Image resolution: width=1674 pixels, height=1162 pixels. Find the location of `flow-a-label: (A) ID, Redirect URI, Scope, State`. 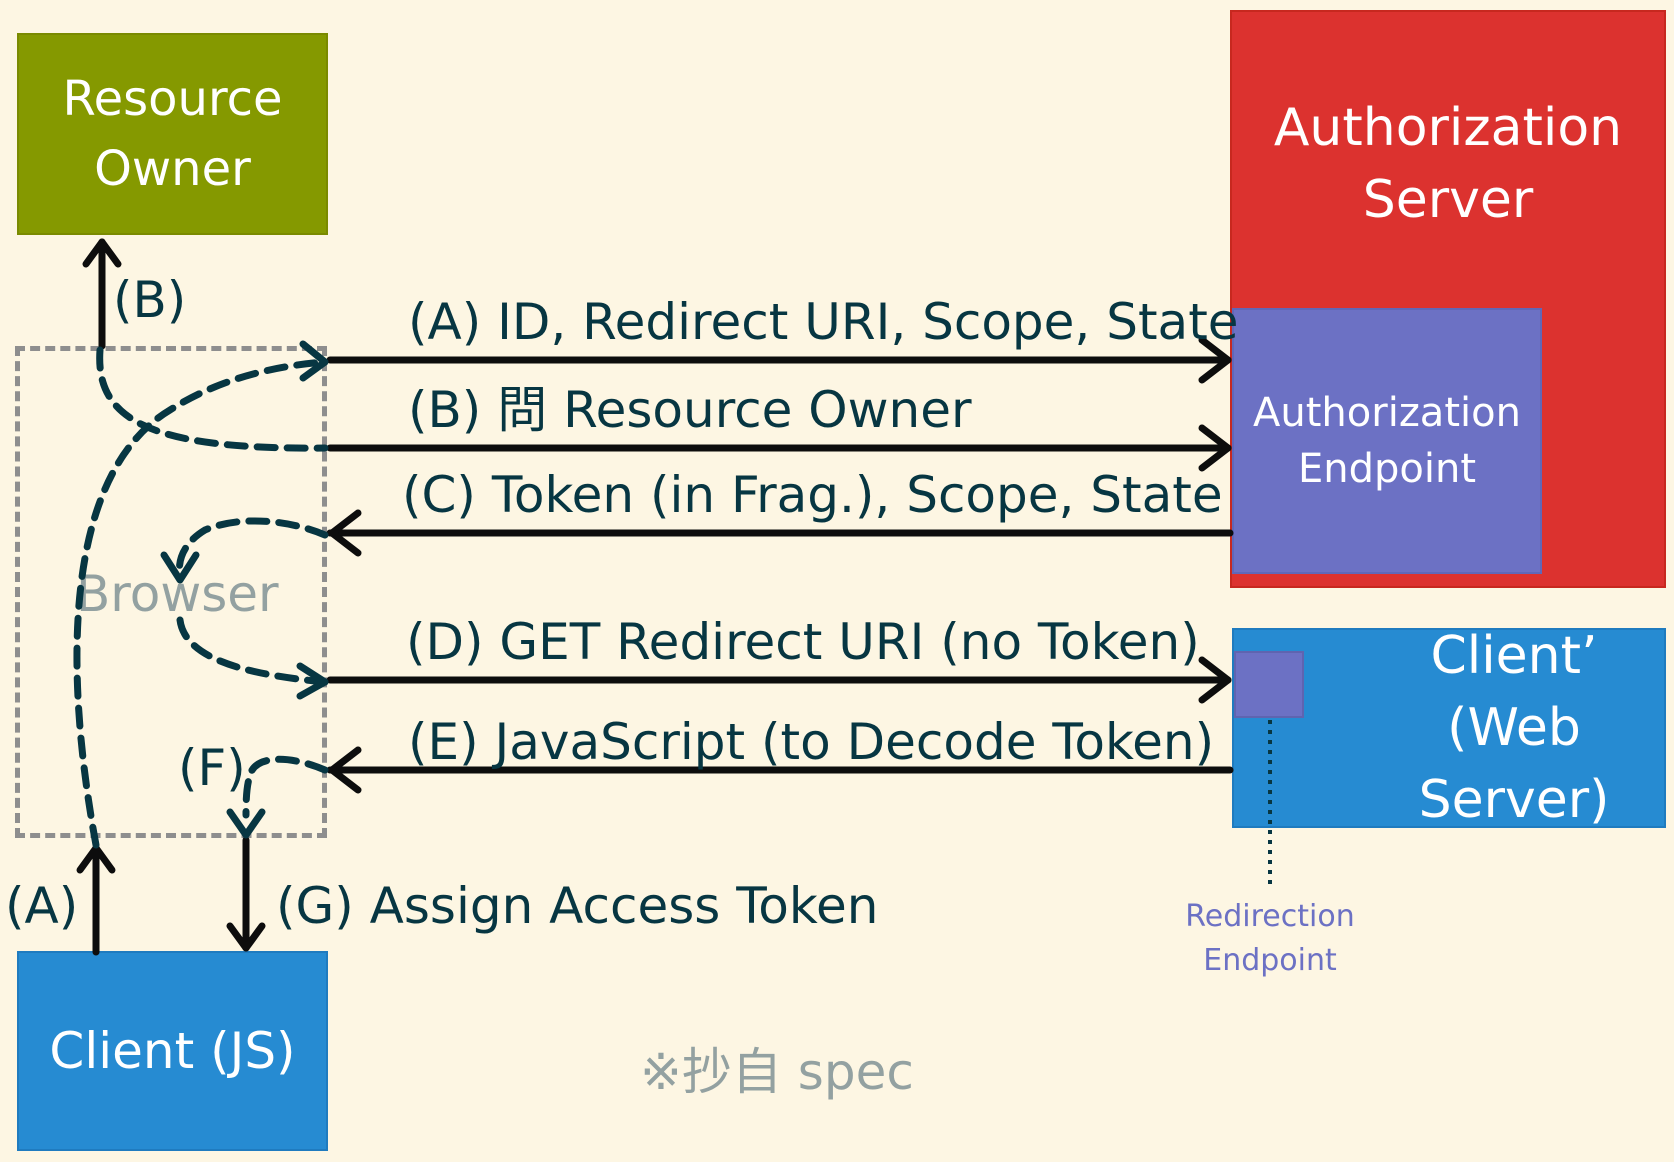

flow-a-label: (A) ID, Redirect URI, Scope, State is located at coordinates (823, 322).